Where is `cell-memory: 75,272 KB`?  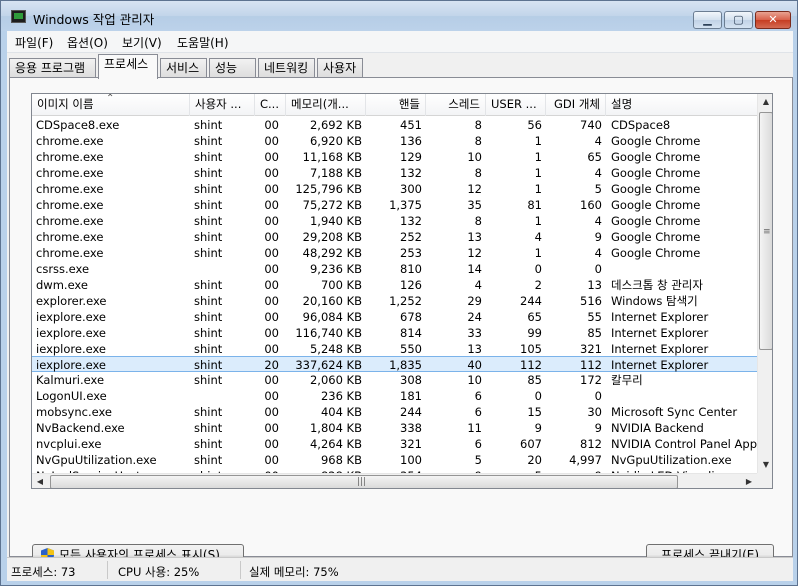 cell-memory: 75,272 KB is located at coordinates (332, 205).